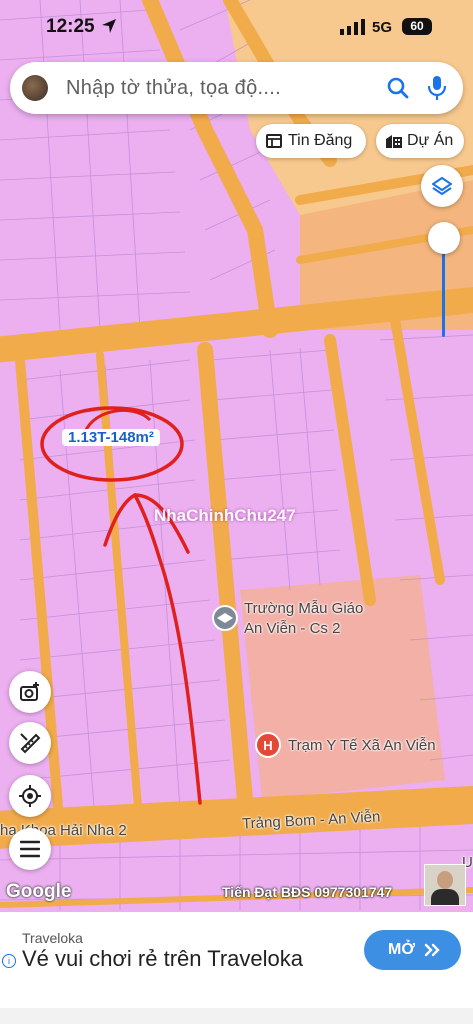 This screenshot has height=1024, width=473. I want to click on camera-add-icon, so click(29, 691).